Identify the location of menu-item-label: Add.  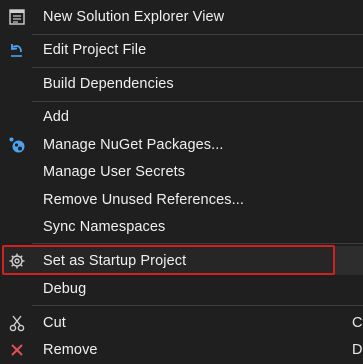
(56, 117).